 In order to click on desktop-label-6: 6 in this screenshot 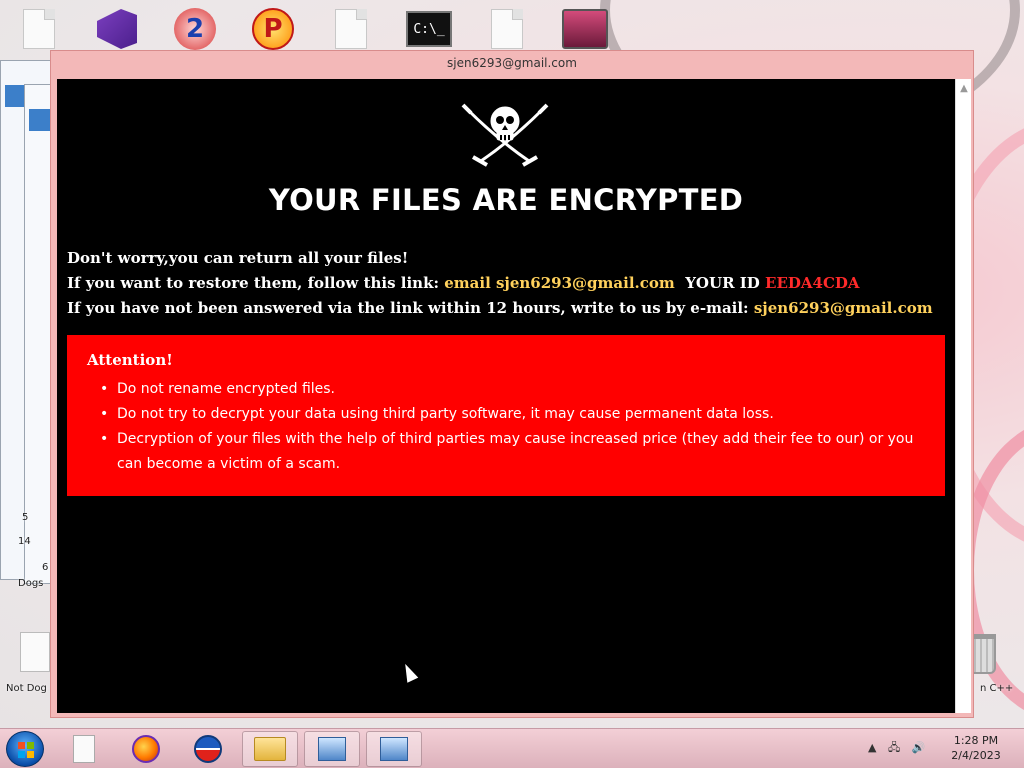, I will do `click(45, 567)`.